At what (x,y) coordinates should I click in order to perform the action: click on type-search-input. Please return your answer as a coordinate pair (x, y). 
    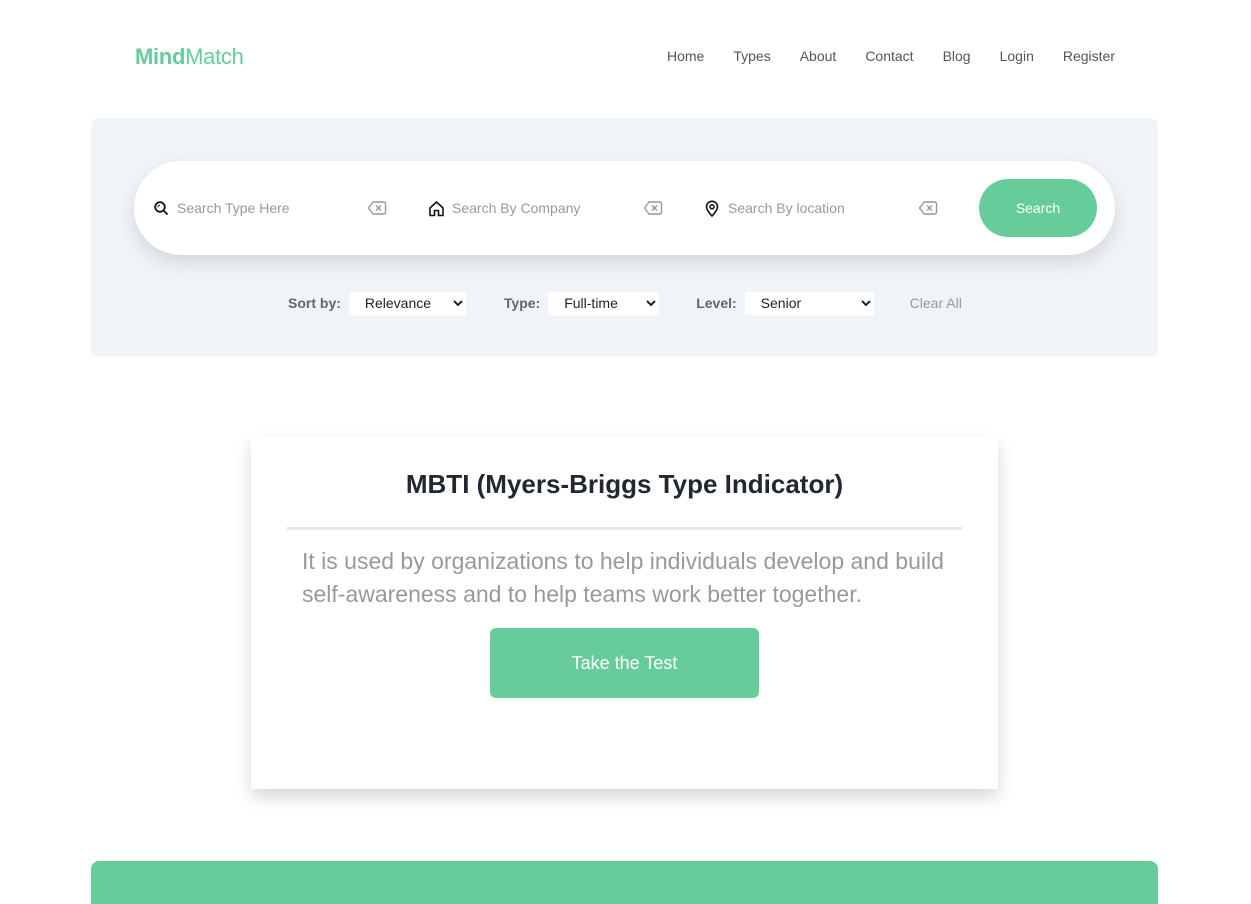
    Looking at the image, I should click on (267, 208).